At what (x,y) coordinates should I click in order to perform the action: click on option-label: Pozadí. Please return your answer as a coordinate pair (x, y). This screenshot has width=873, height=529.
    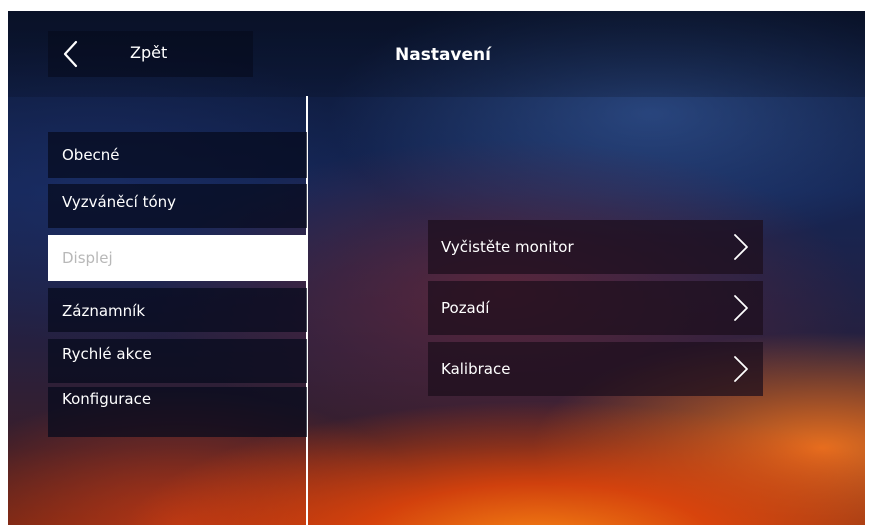
    Looking at the image, I should click on (465, 308).